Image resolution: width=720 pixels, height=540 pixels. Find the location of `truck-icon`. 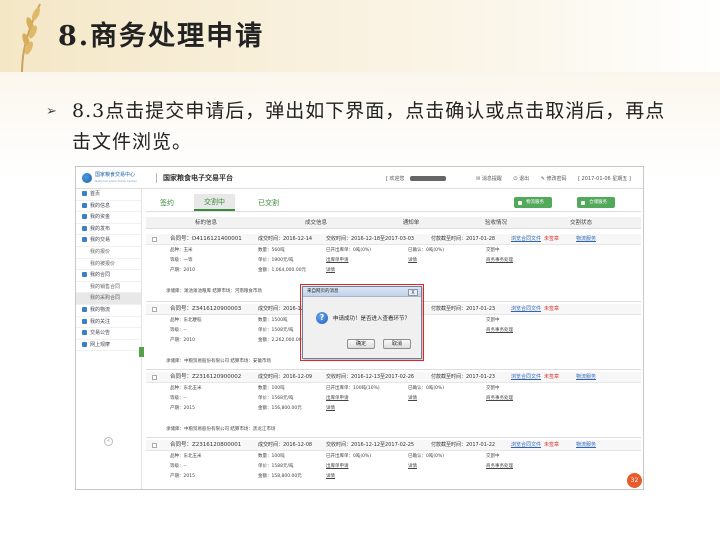

truck-icon is located at coordinates (84, 309).